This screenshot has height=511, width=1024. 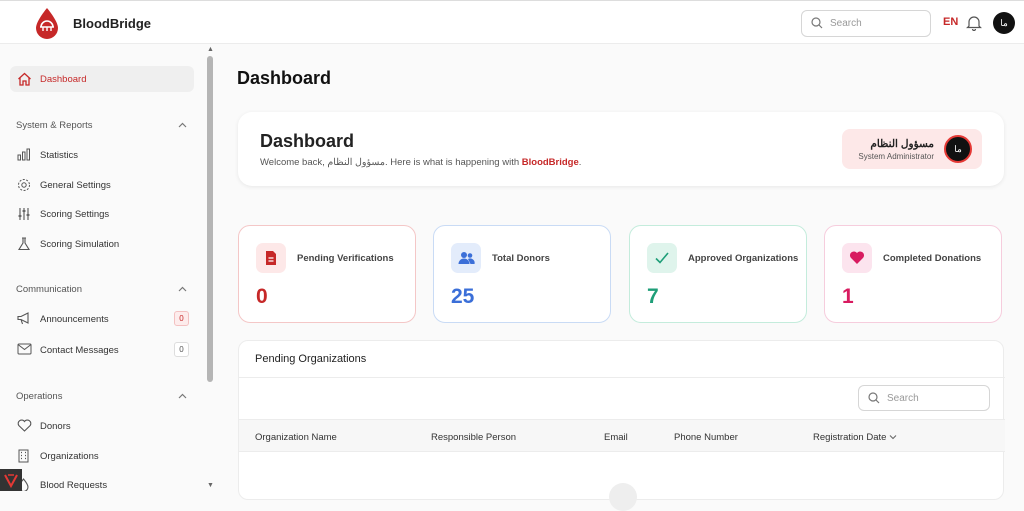 What do you see at coordinates (866, 23) in the screenshot?
I see `global-search-input: Search` at bounding box center [866, 23].